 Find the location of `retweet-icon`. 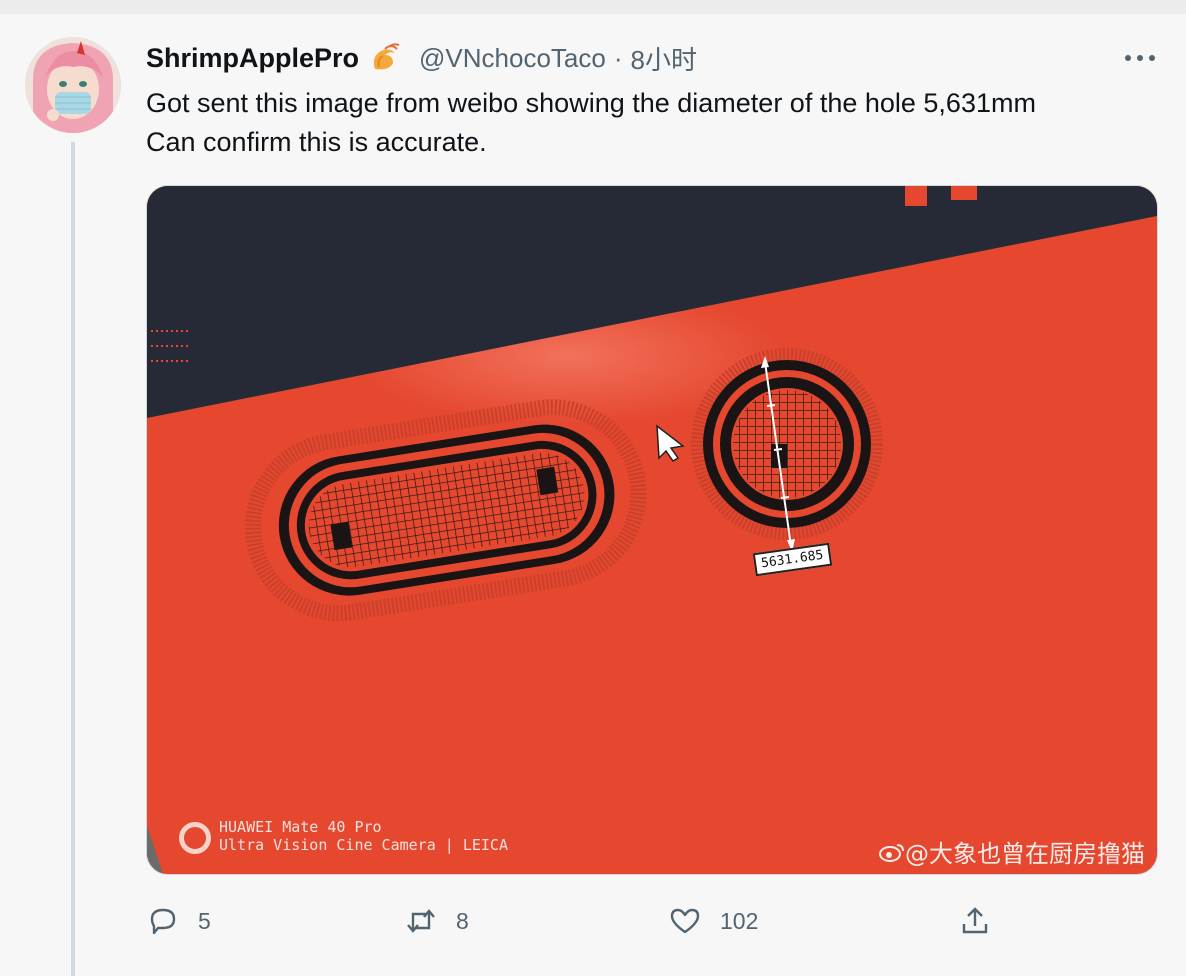

retweet-icon is located at coordinates (421, 921).